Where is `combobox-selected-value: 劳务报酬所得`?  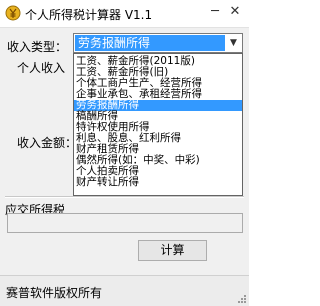 combobox-selected-value: 劳务报酬所得 is located at coordinates (150, 43).